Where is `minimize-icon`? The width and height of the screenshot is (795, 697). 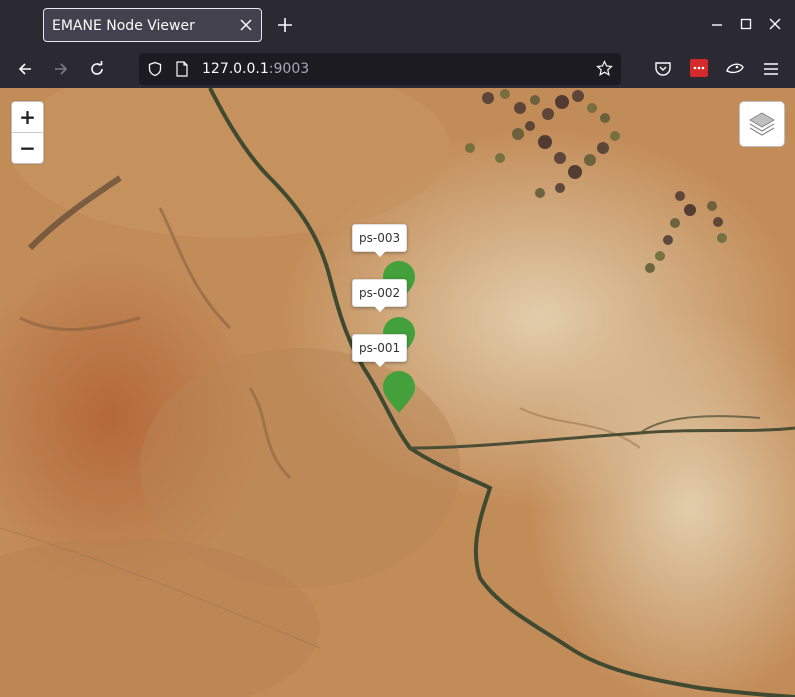 minimize-icon is located at coordinates (717, 24).